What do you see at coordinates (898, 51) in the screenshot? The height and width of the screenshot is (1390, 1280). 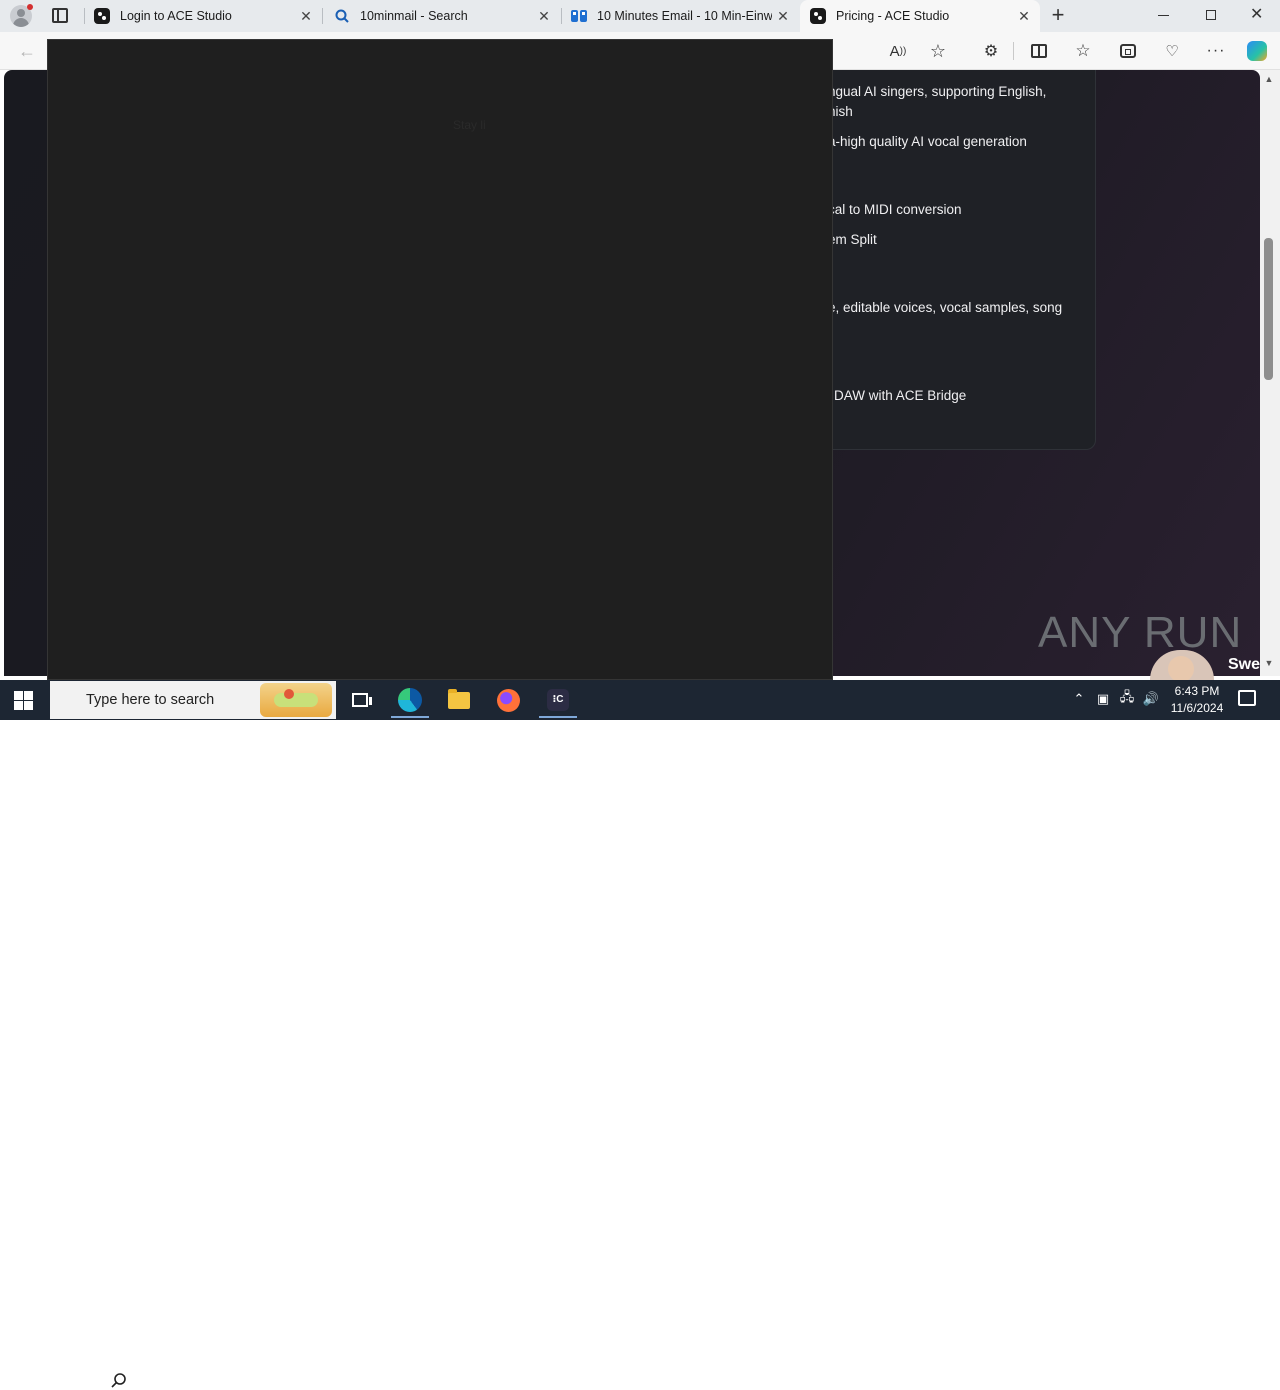 I see `read-aloud-icon: A))` at bounding box center [898, 51].